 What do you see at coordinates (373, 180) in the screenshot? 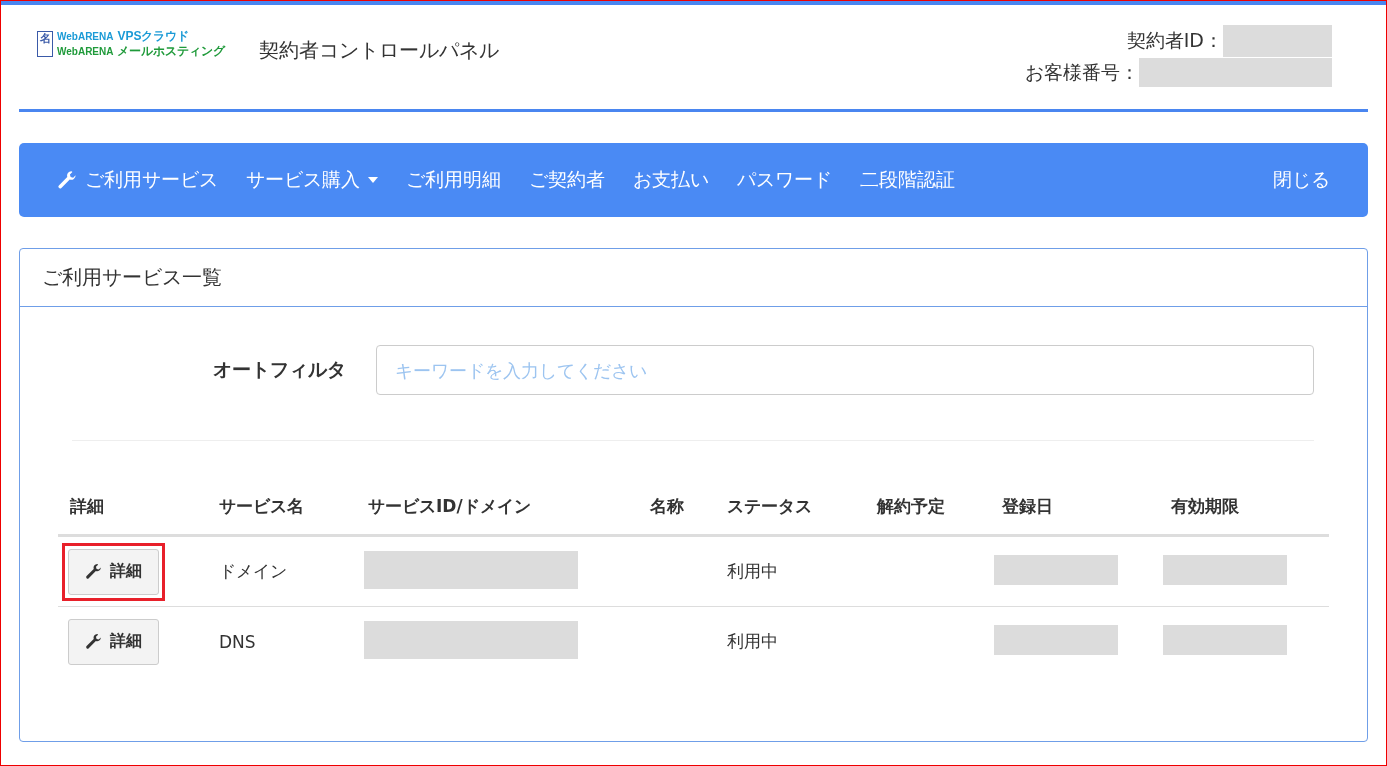
I see `caret-icon` at bounding box center [373, 180].